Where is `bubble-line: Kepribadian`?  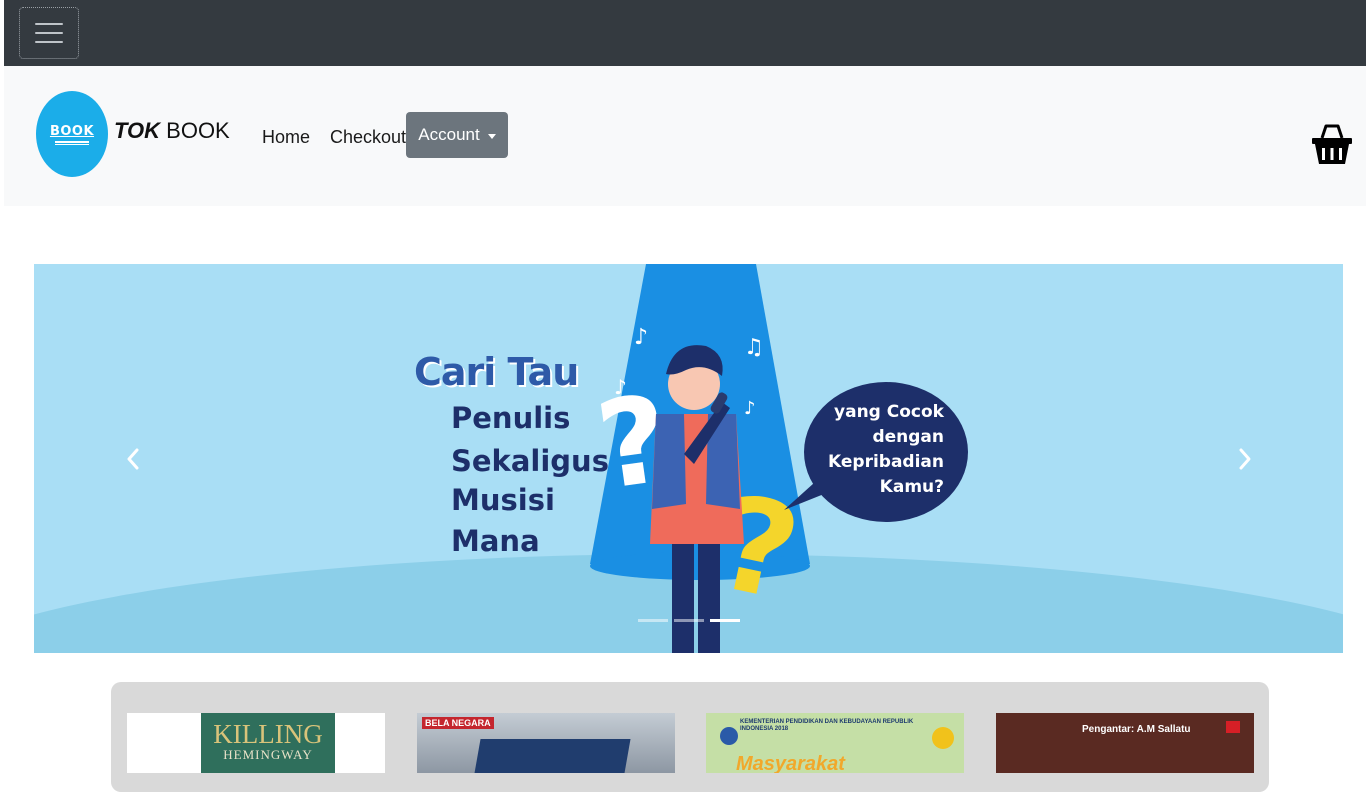
bubble-line: Kepribadian is located at coordinates (886, 462).